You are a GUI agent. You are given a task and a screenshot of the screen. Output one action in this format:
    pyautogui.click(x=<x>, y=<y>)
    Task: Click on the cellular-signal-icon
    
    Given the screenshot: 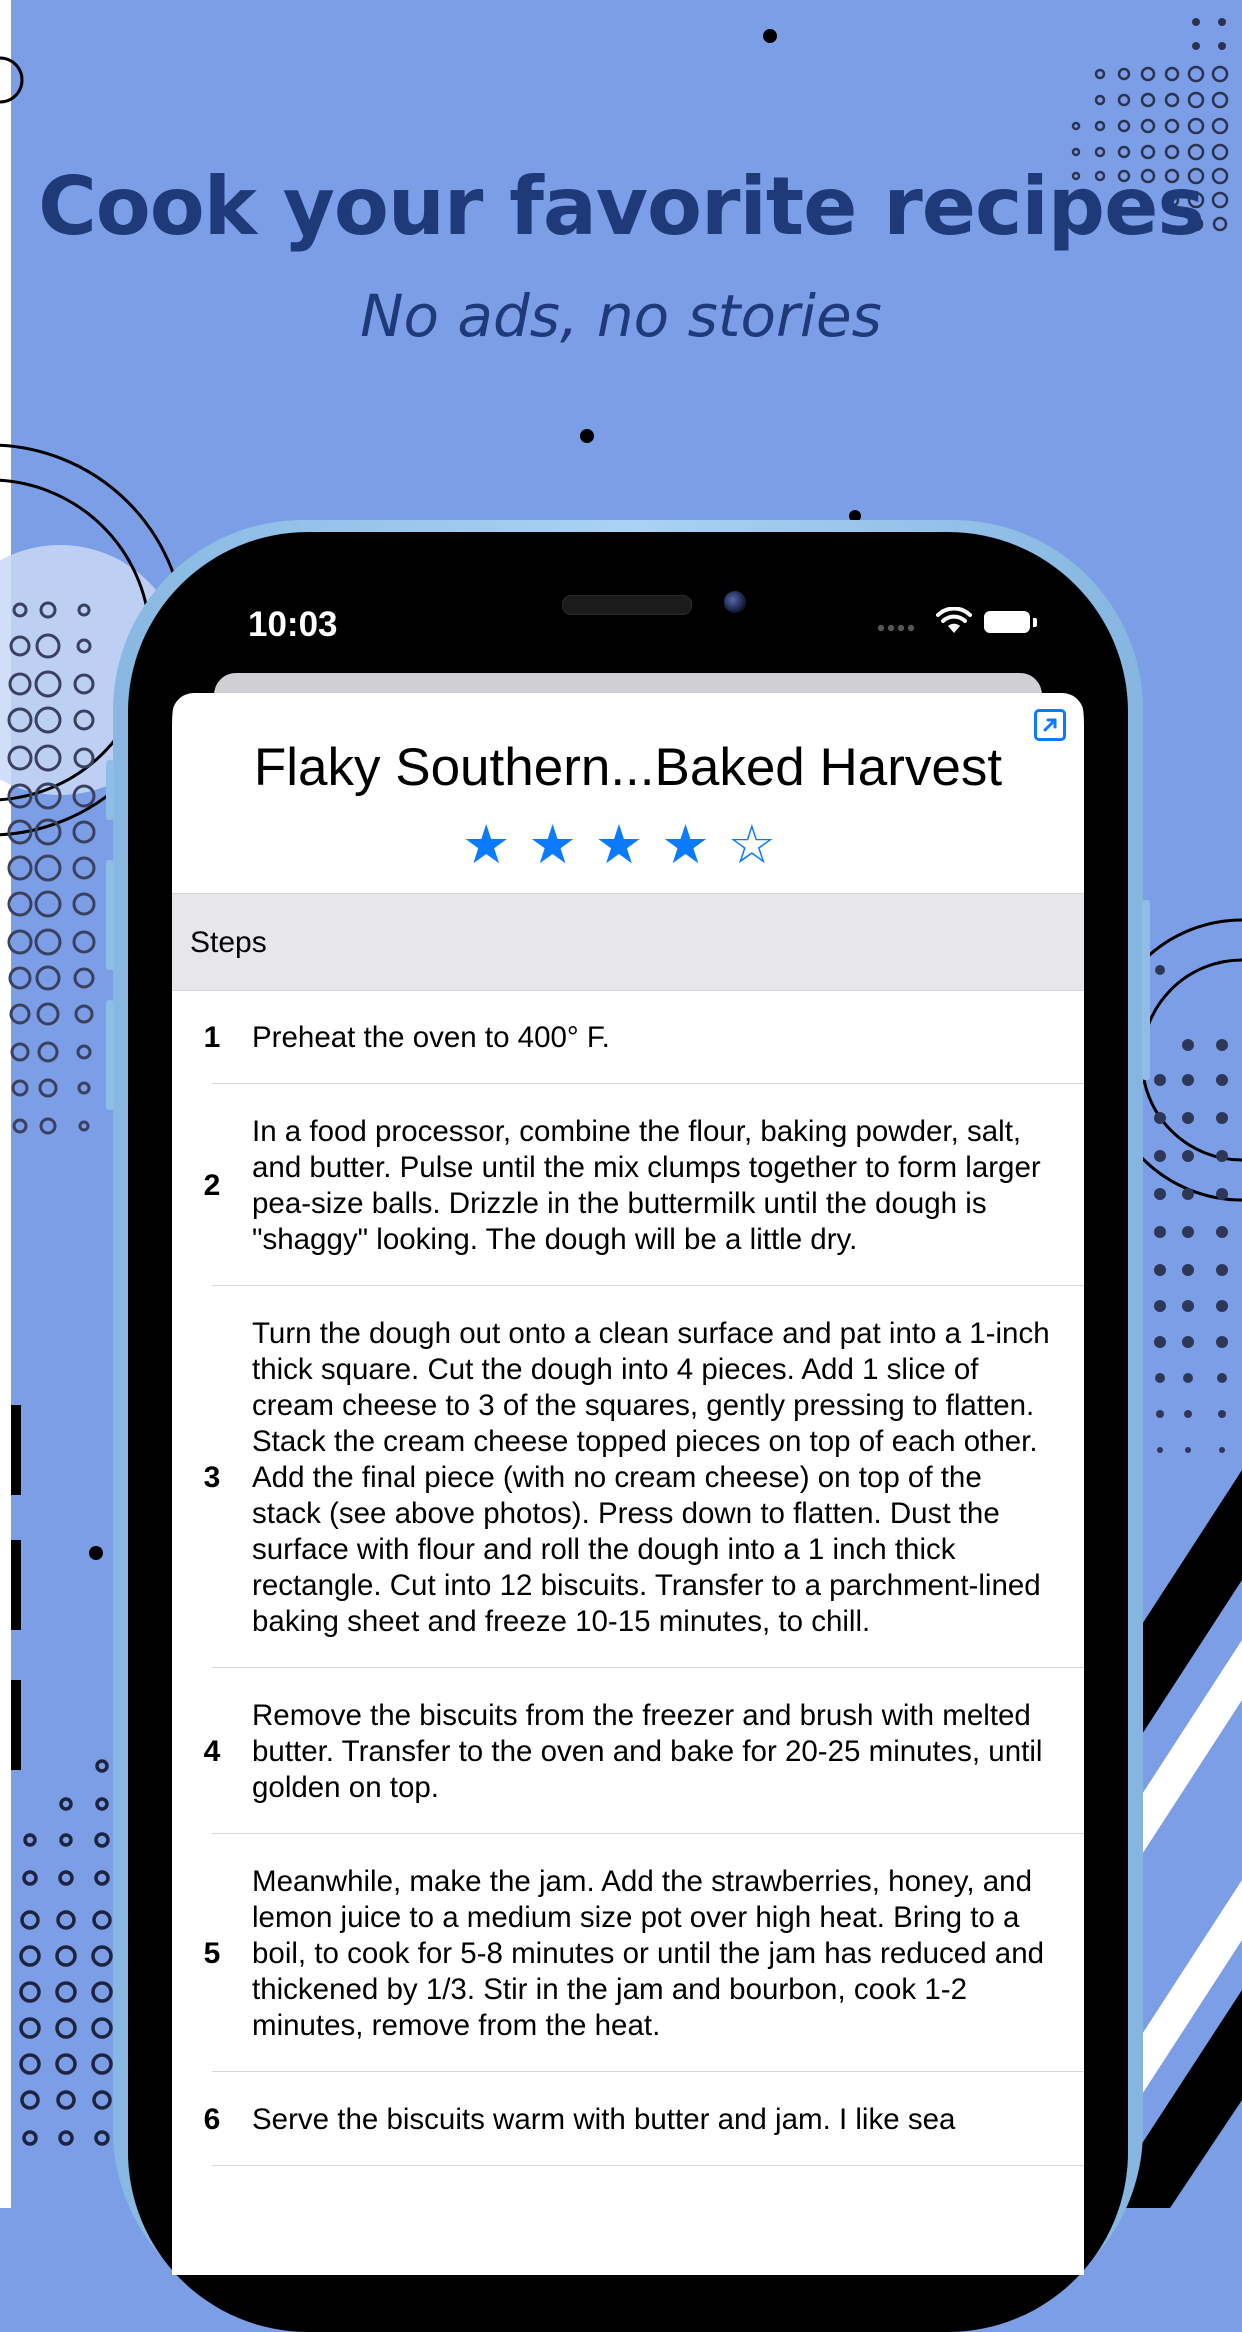 What is the action you would take?
    pyautogui.click(x=896, y=628)
    